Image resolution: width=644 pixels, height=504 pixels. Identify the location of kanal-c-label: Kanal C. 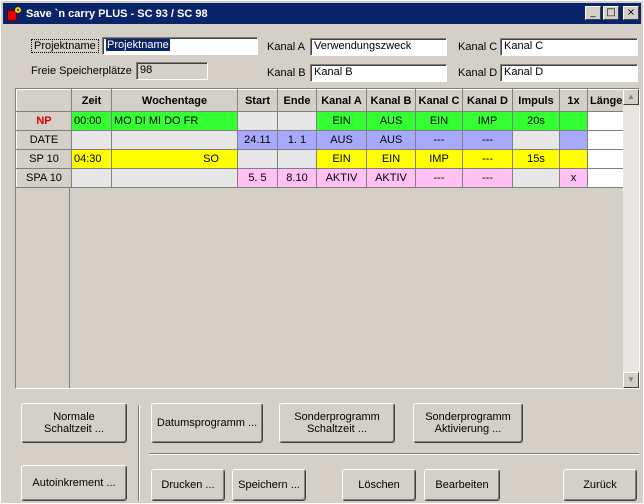
(478, 47).